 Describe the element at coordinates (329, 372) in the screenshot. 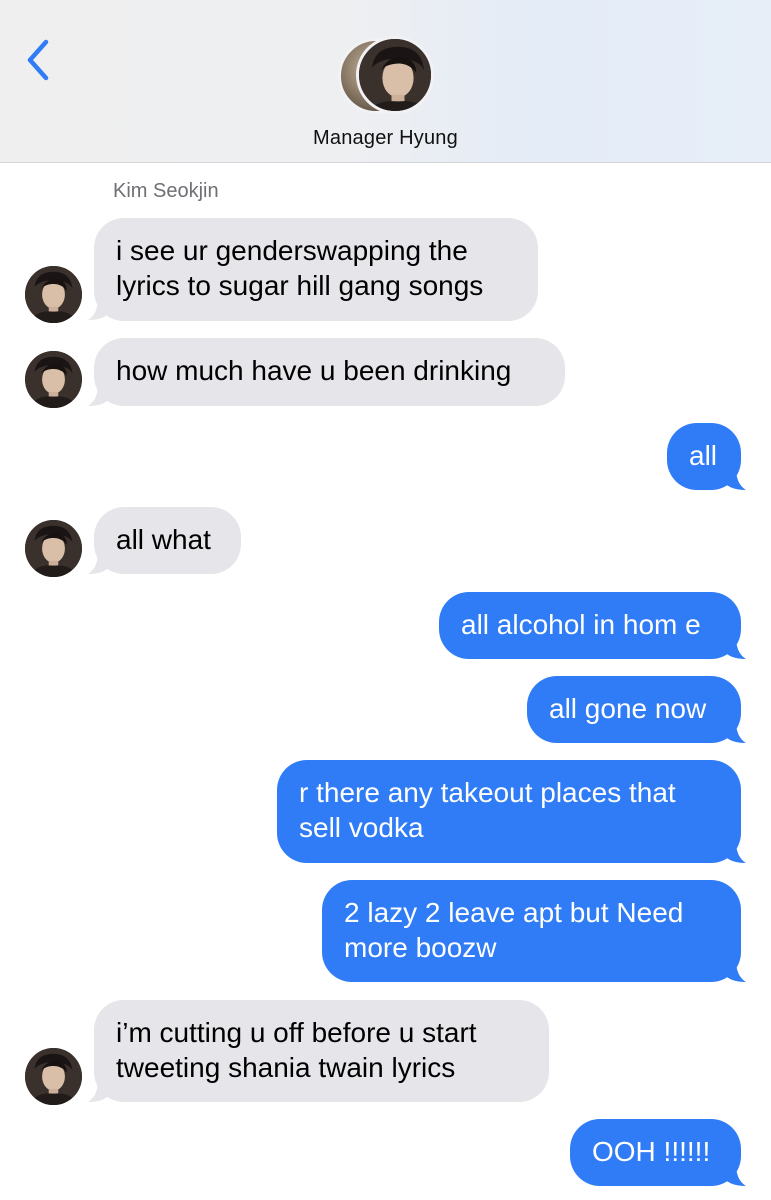

I see `message-bubble-incoming: how much have u been drinking` at that location.